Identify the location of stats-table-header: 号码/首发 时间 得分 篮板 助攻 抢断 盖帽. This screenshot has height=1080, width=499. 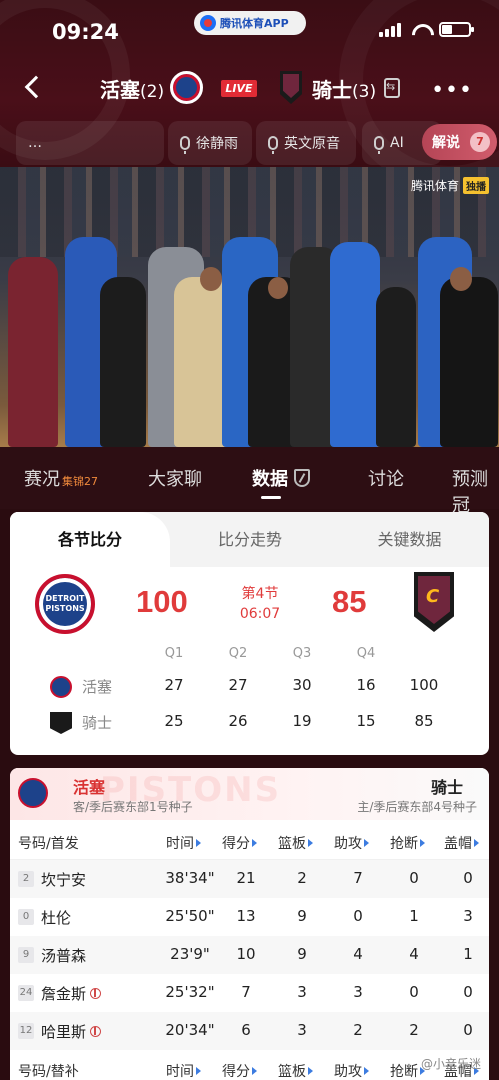
(249, 841).